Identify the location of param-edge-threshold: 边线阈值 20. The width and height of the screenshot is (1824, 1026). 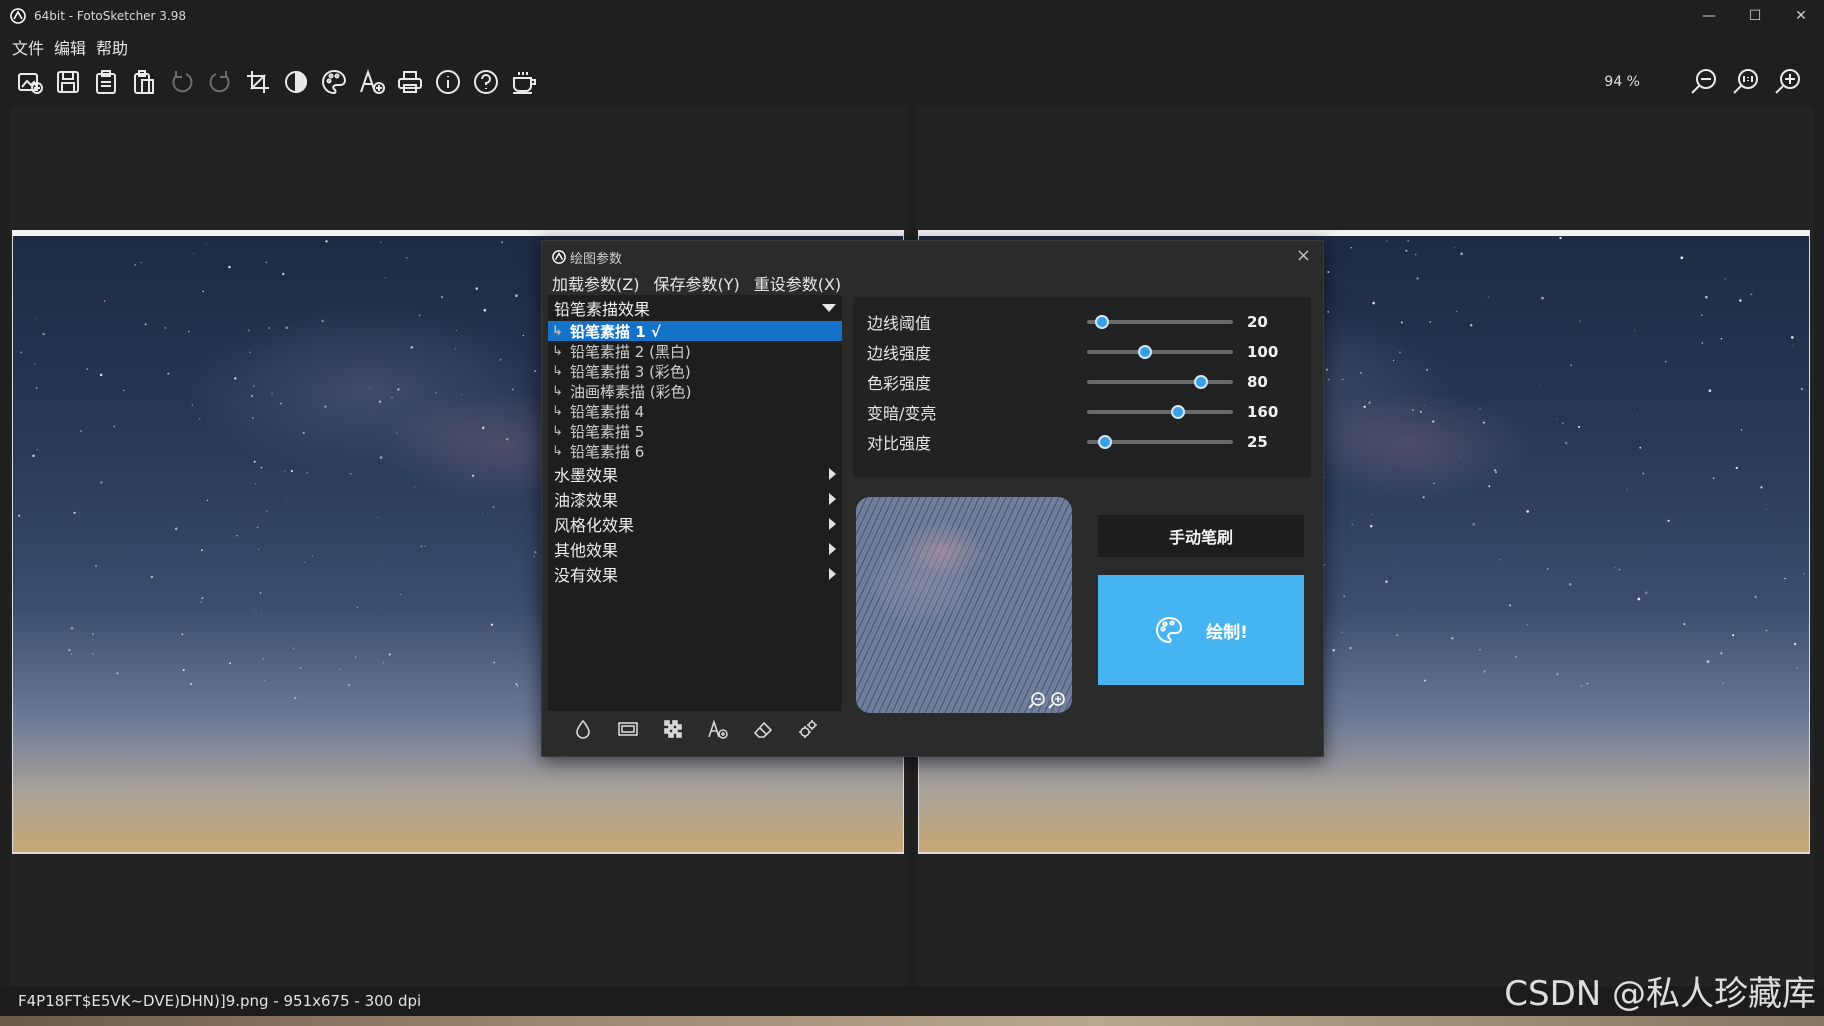
(1067, 323).